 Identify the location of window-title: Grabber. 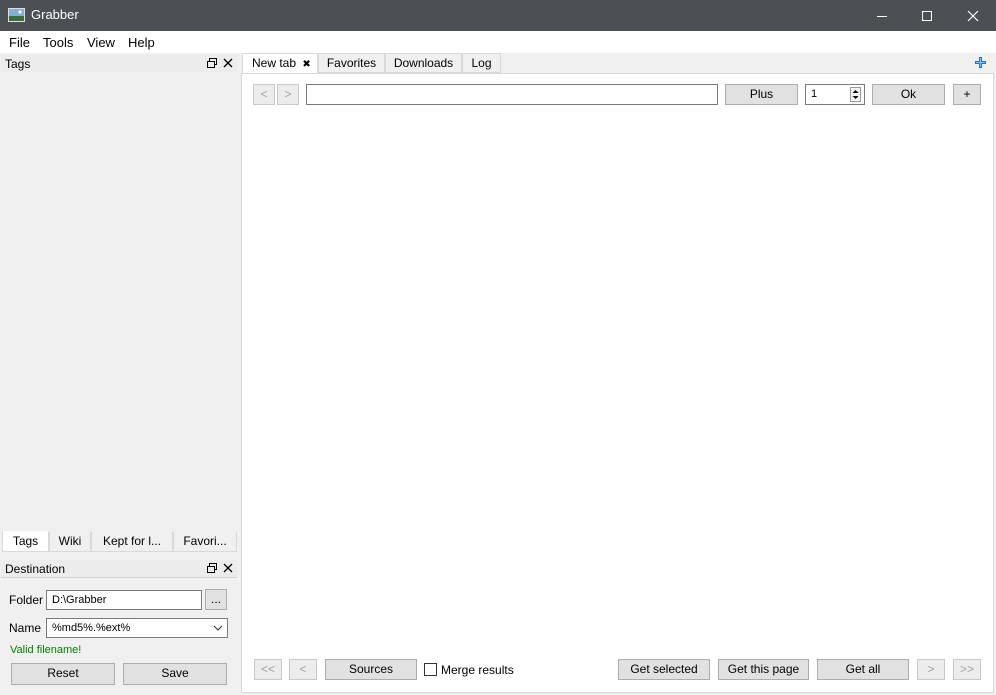
(55, 14).